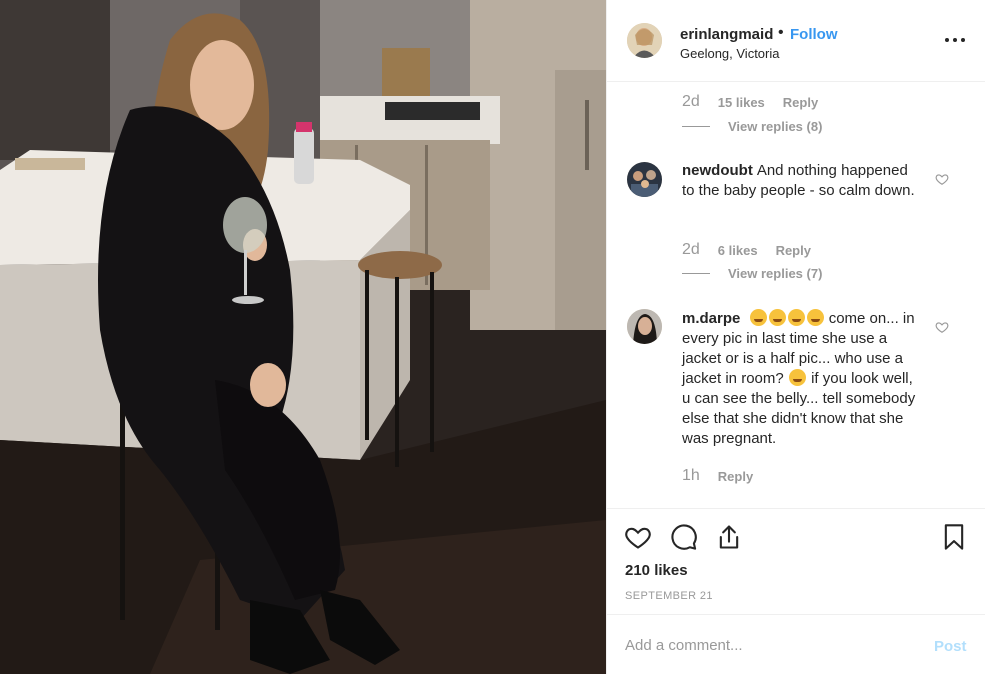 The width and height of the screenshot is (985, 674). Describe the element at coordinates (814, 34) in the screenshot. I see `follow-button: Follow` at that location.